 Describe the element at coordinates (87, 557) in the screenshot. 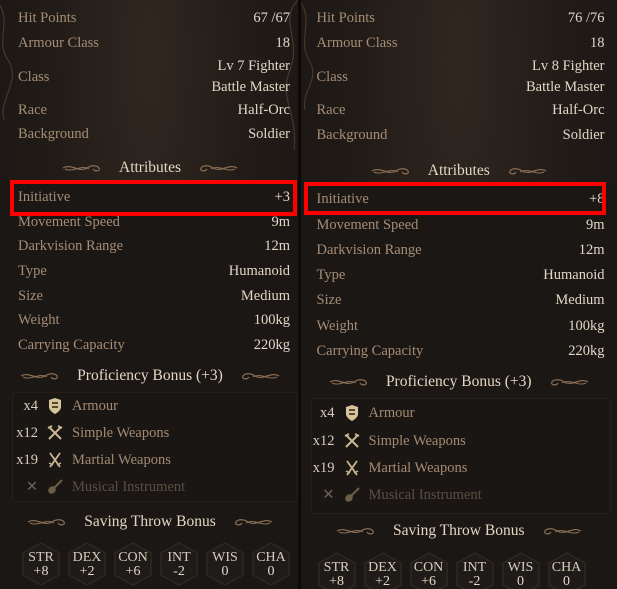

I see `ability-name: DEX` at that location.